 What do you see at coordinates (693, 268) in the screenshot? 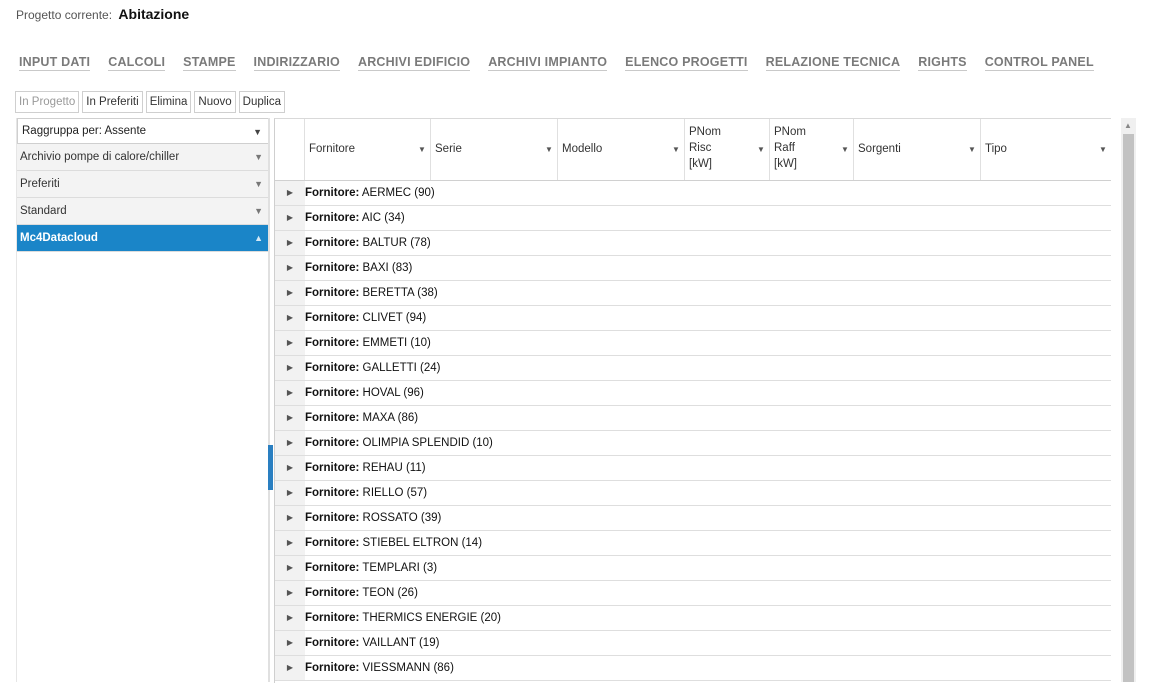
I see `group-row: ▶ Fornitore: BAXI (83)` at bounding box center [693, 268].